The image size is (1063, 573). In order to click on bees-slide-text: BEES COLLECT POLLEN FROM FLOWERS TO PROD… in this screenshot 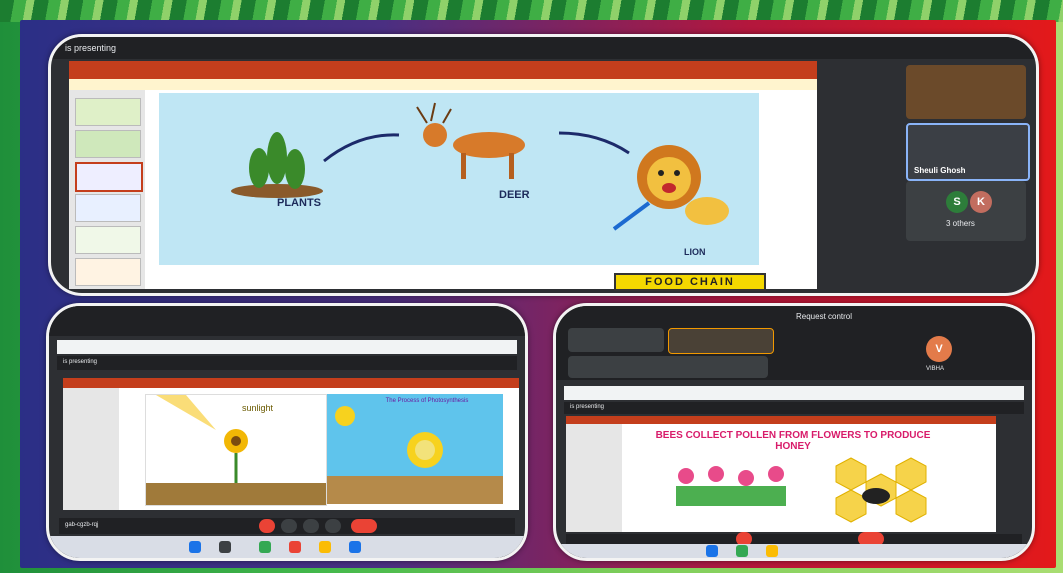, I will do `click(793, 441)`.